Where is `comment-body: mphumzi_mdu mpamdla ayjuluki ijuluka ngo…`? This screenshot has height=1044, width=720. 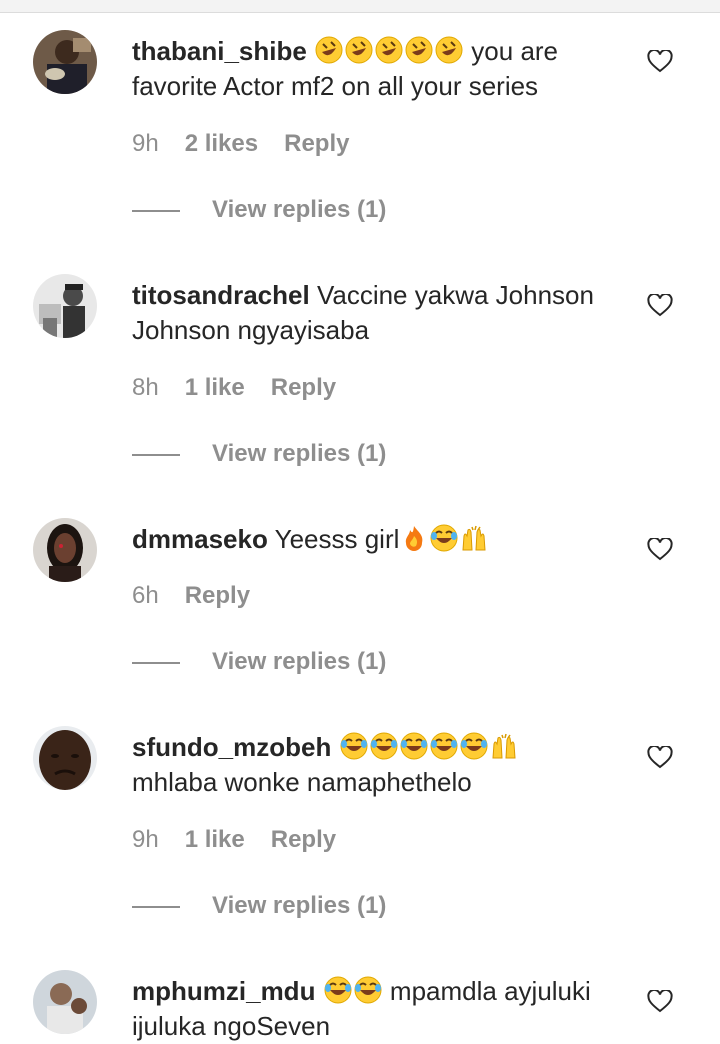 comment-body: mphumzi_mdu mpamdla ayjuluki ijuluka ngo… is located at coordinates (367, 1009).